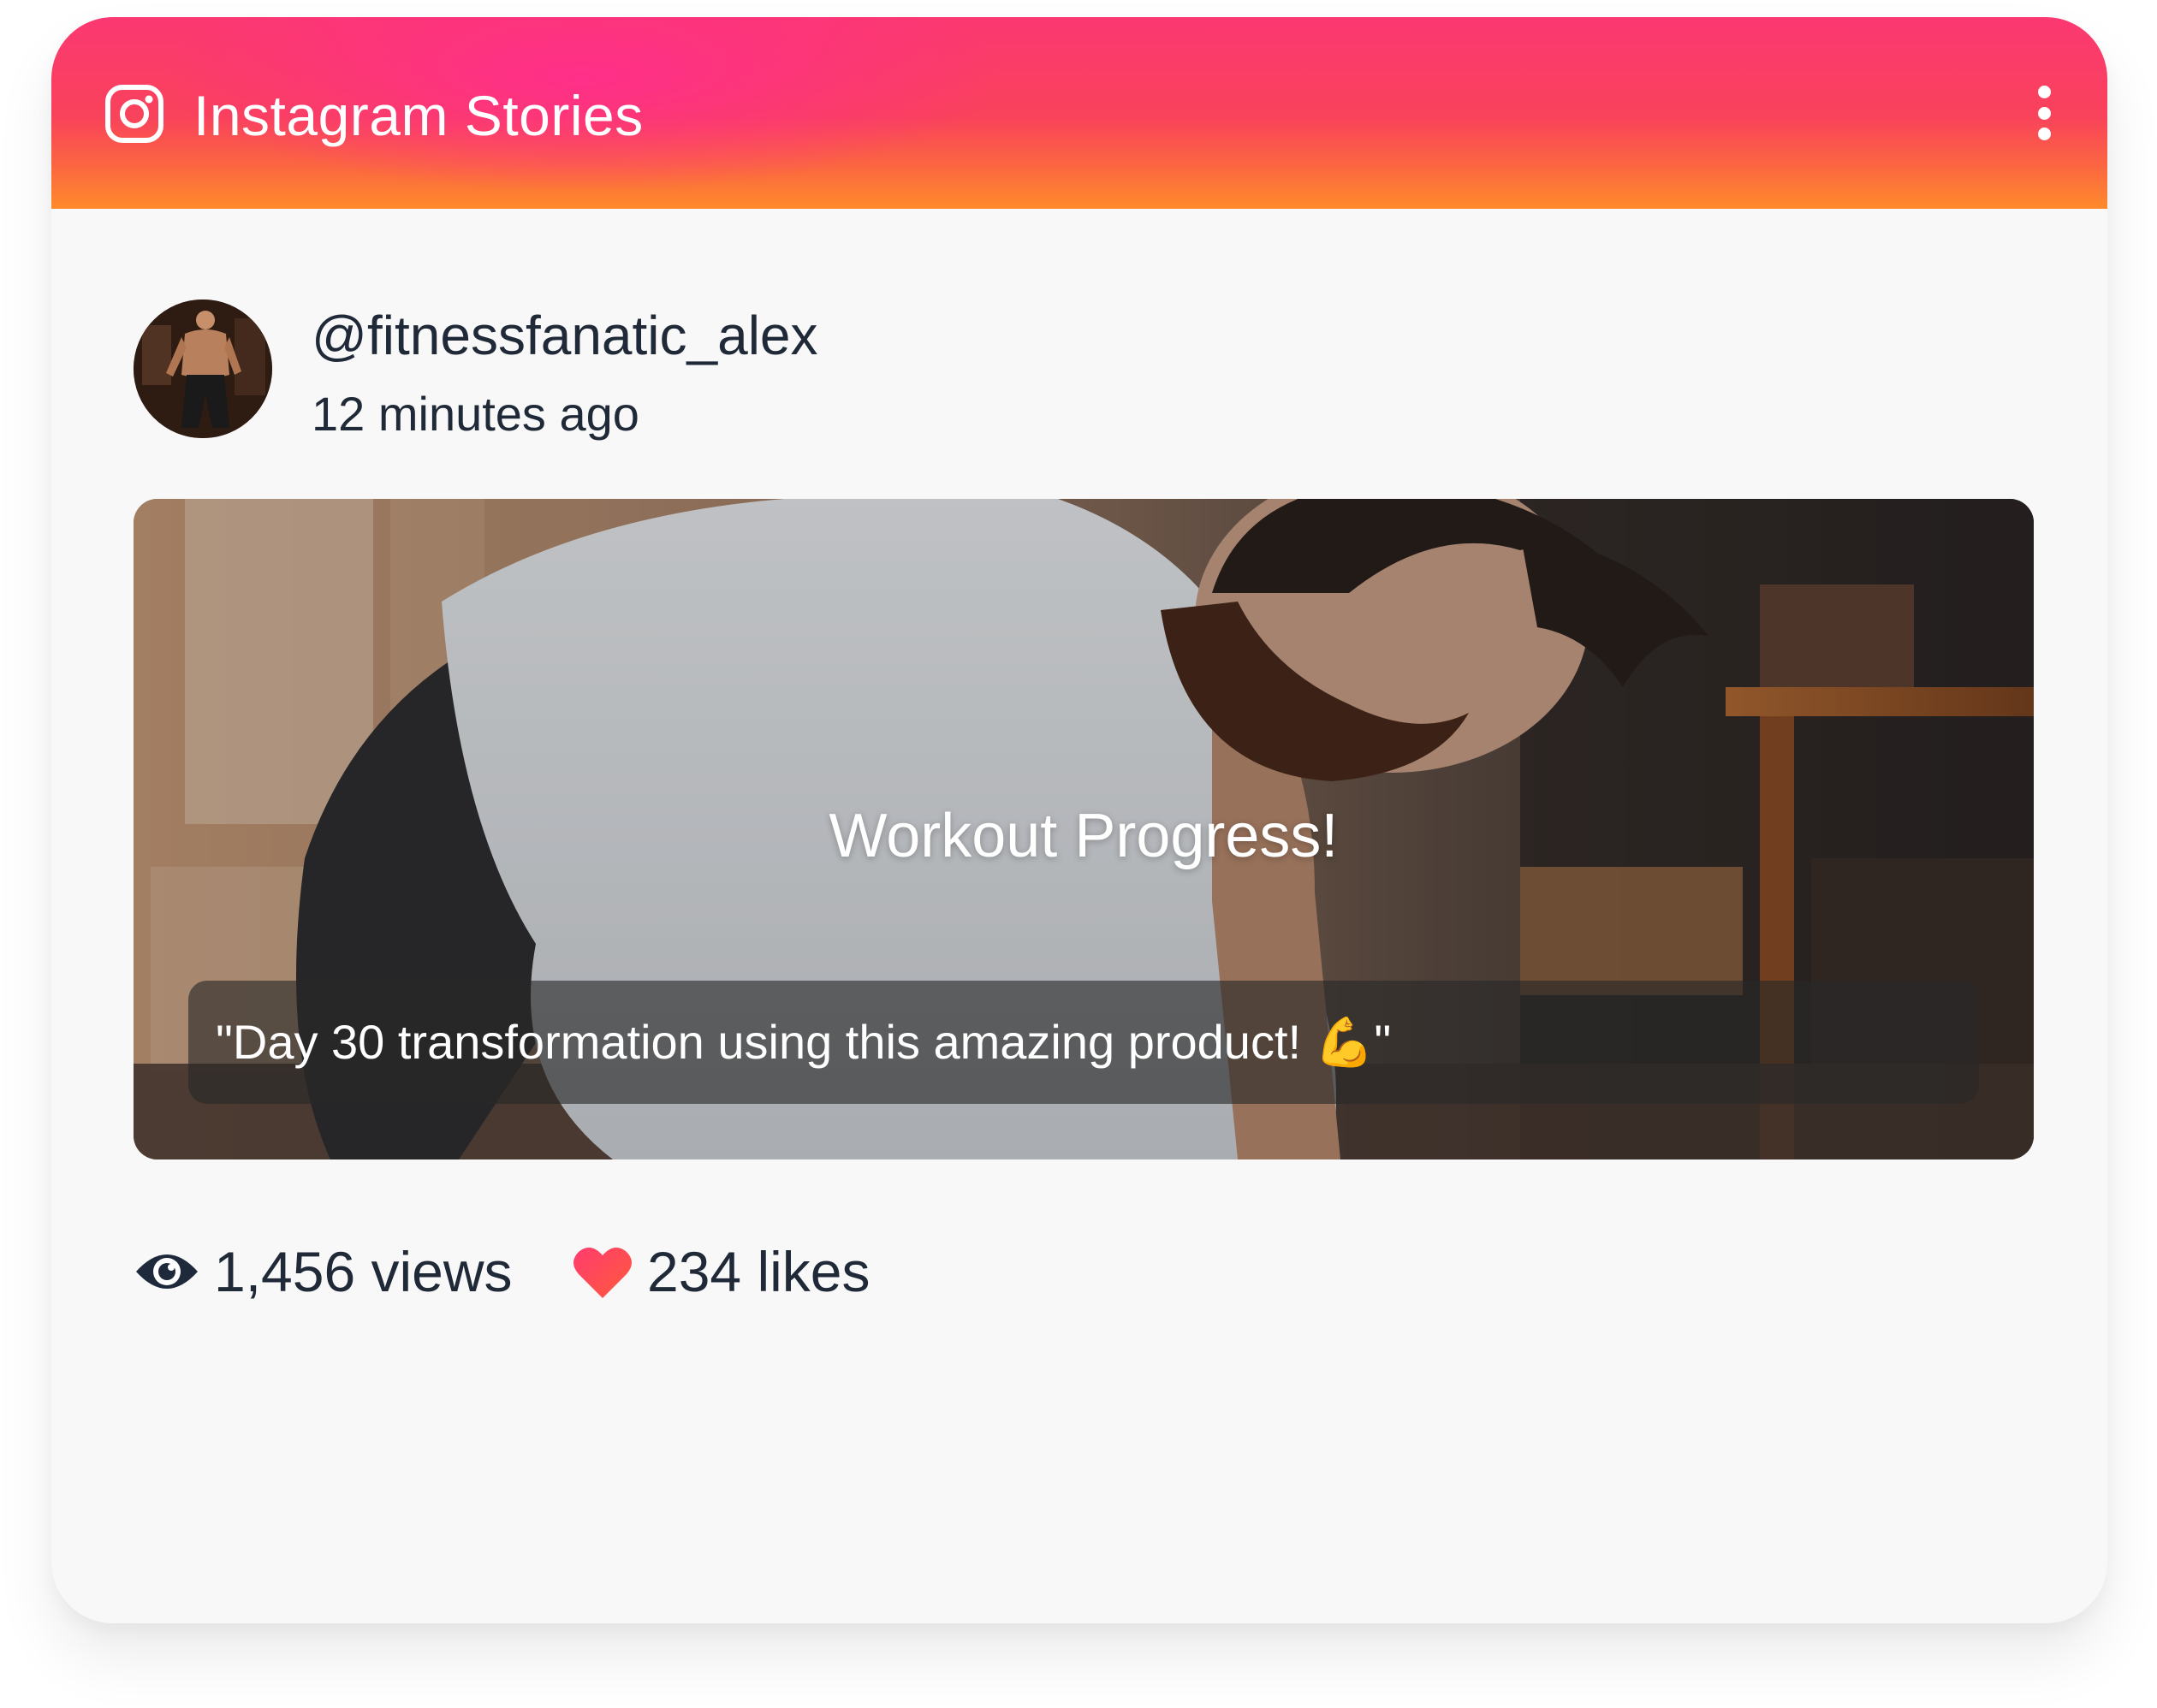 The width and height of the screenshot is (2157, 1708). I want to click on header-bar: Instagram Stories, so click(1079, 113).